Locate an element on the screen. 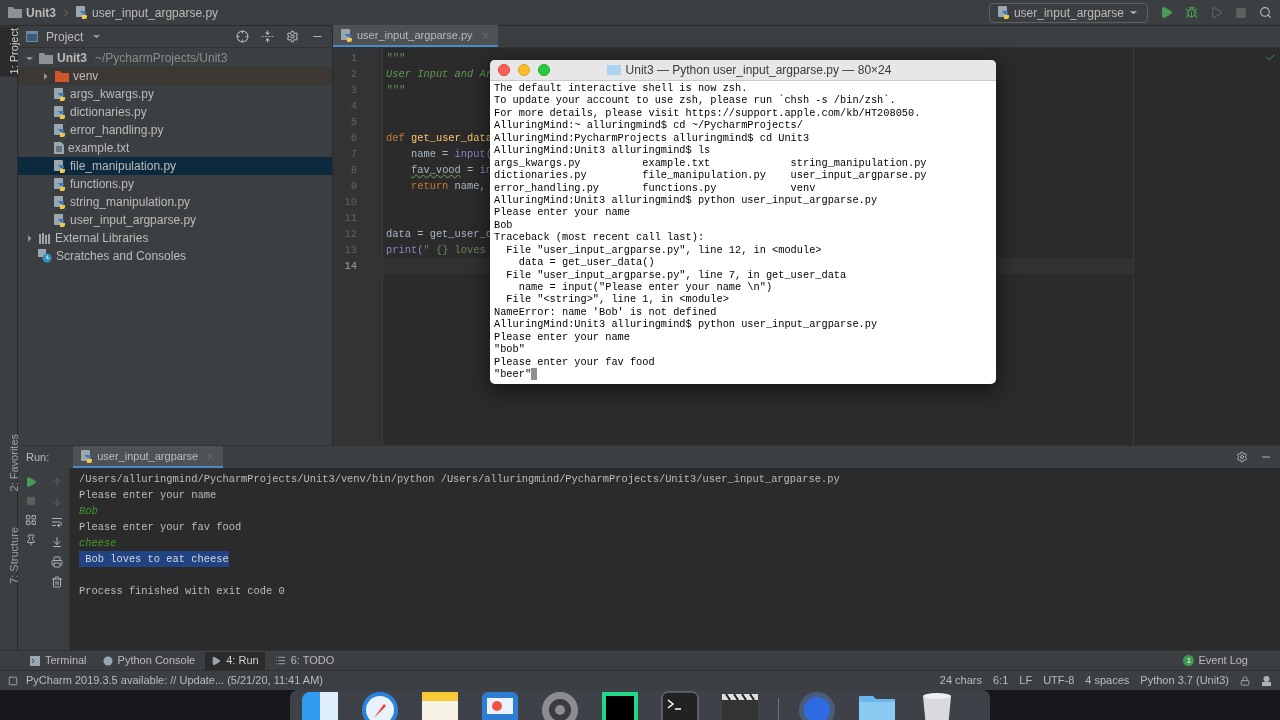  terminal-line: NameError: name 'Bob' is not defined is located at coordinates (605, 312).